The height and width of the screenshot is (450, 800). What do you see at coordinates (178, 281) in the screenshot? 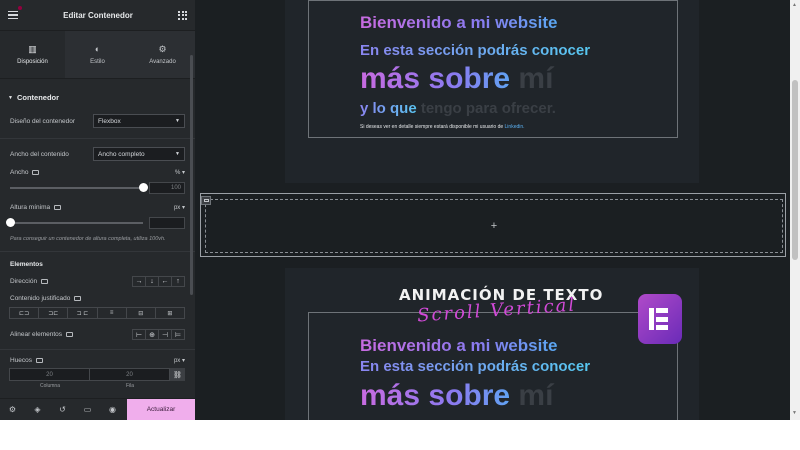
I see `direction-column-reverse-button: ↑` at bounding box center [178, 281].